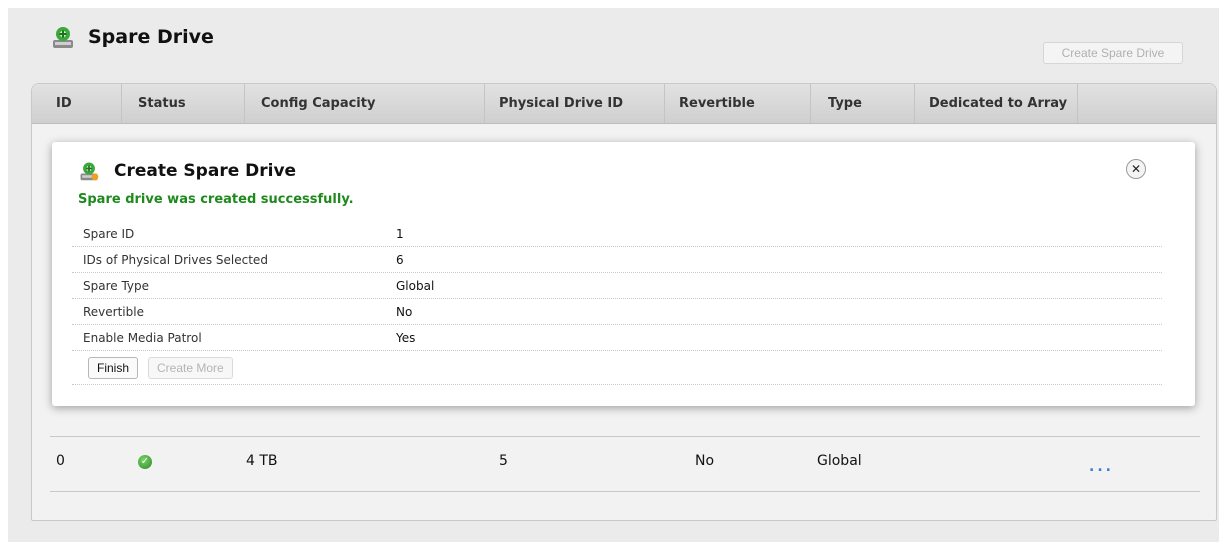 The image size is (1227, 550). What do you see at coordinates (617, 233) in the screenshot?
I see `detail-row-spare-id: Spare ID 1` at bounding box center [617, 233].